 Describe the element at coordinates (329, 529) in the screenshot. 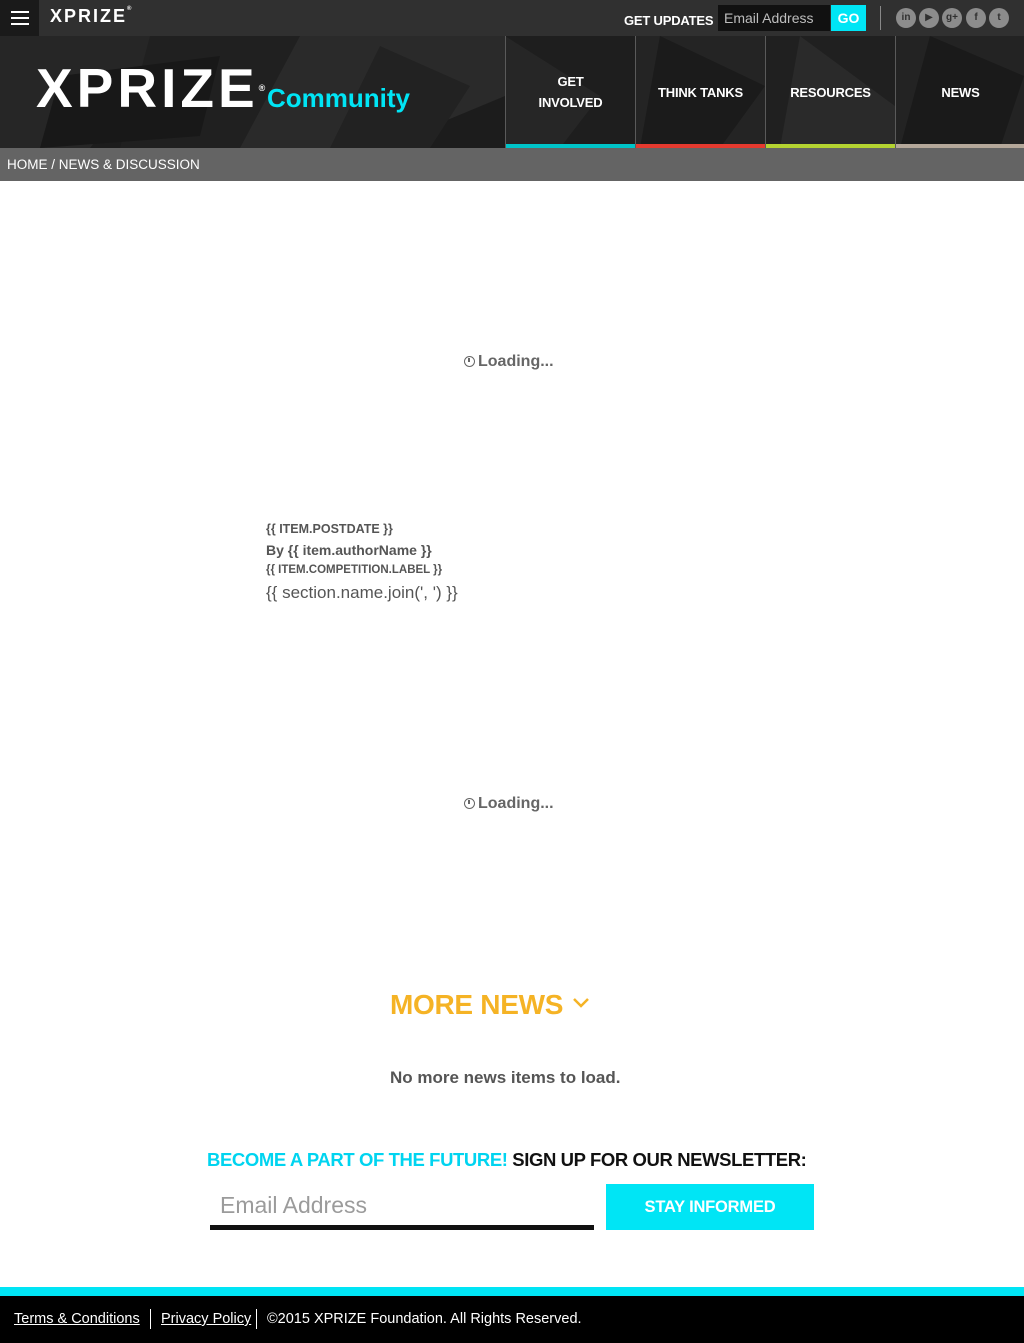

I see `post-date: {{ ITEM.POSTDATE }}` at that location.